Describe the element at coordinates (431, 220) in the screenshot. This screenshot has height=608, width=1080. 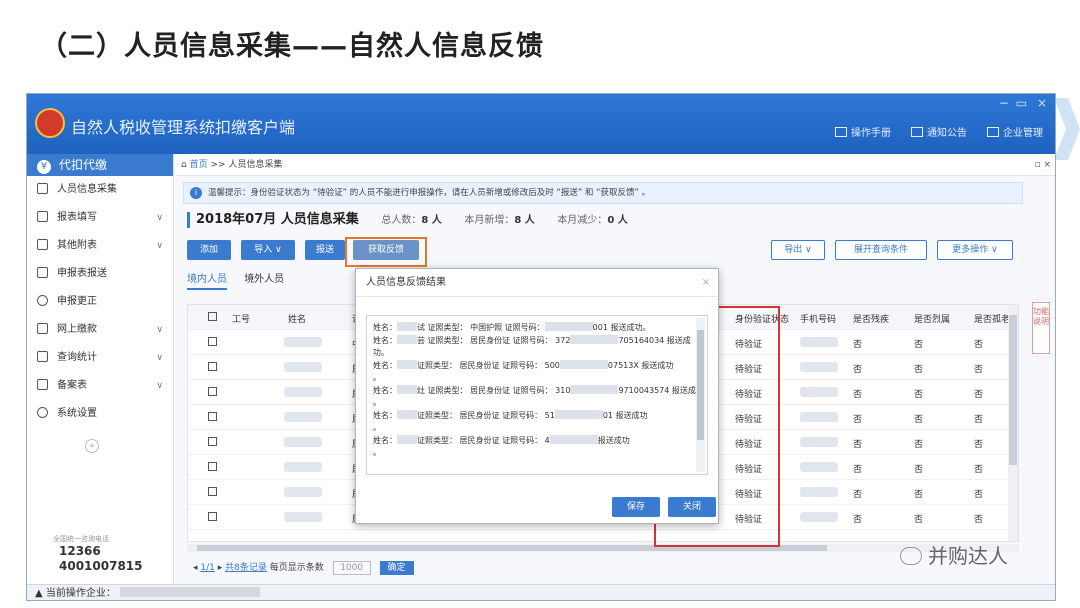
I see `total-count: 8 人` at that location.